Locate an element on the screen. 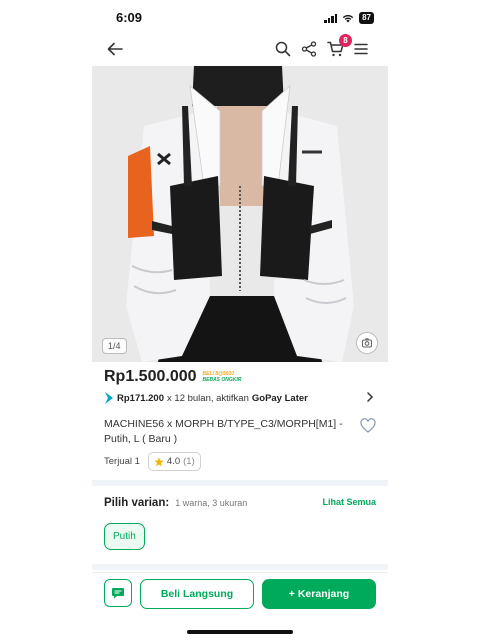 The image size is (480, 640). variant-label: Pilih varian: is located at coordinates (137, 503).